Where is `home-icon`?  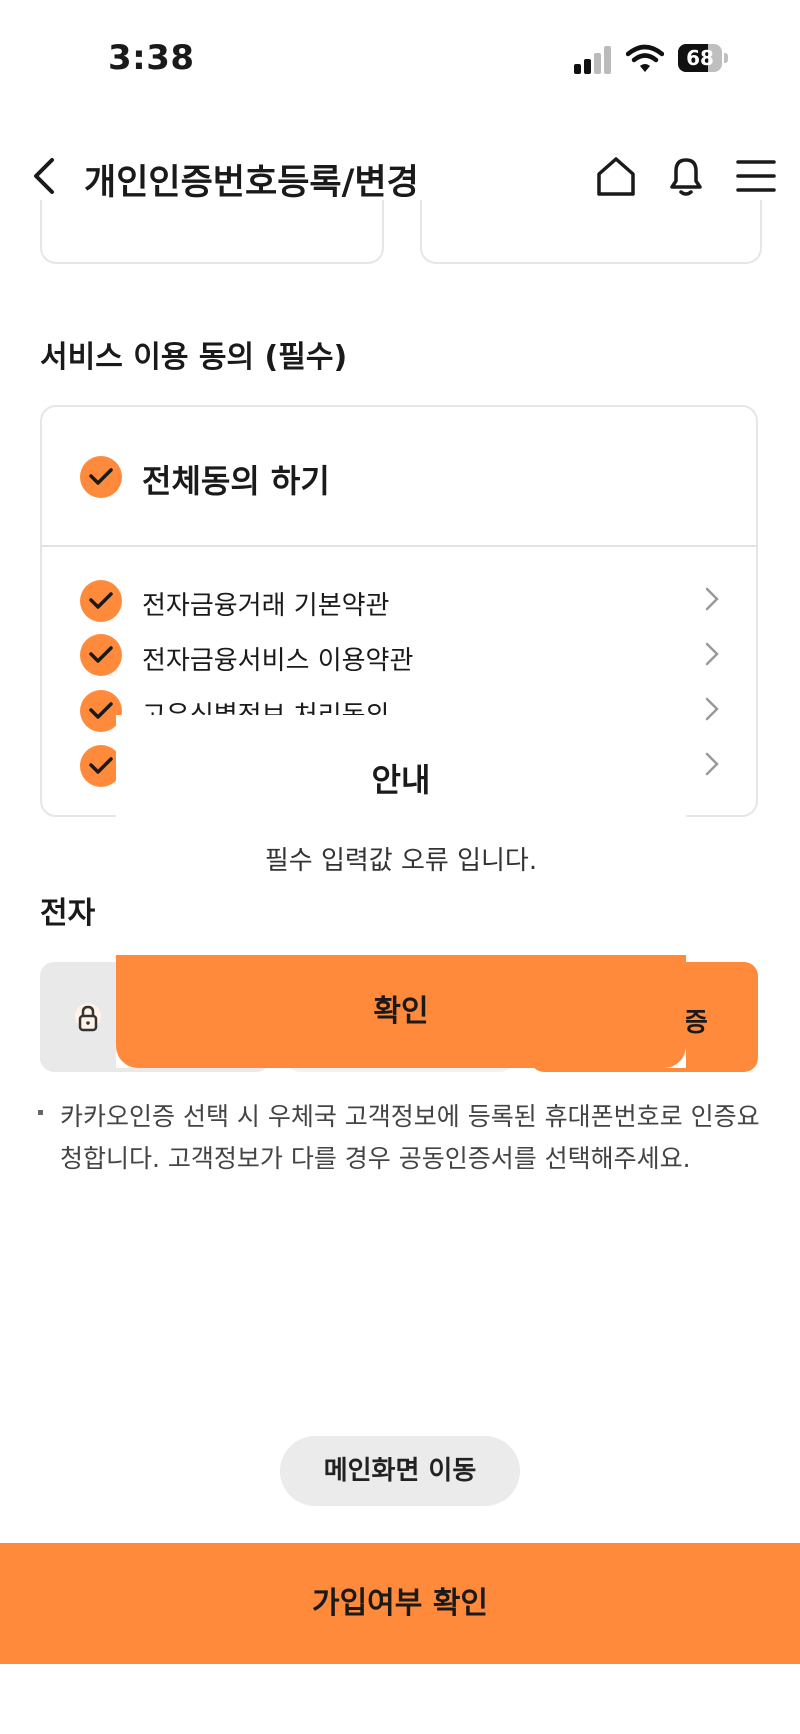 home-icon is located at coordinates (616, 176).